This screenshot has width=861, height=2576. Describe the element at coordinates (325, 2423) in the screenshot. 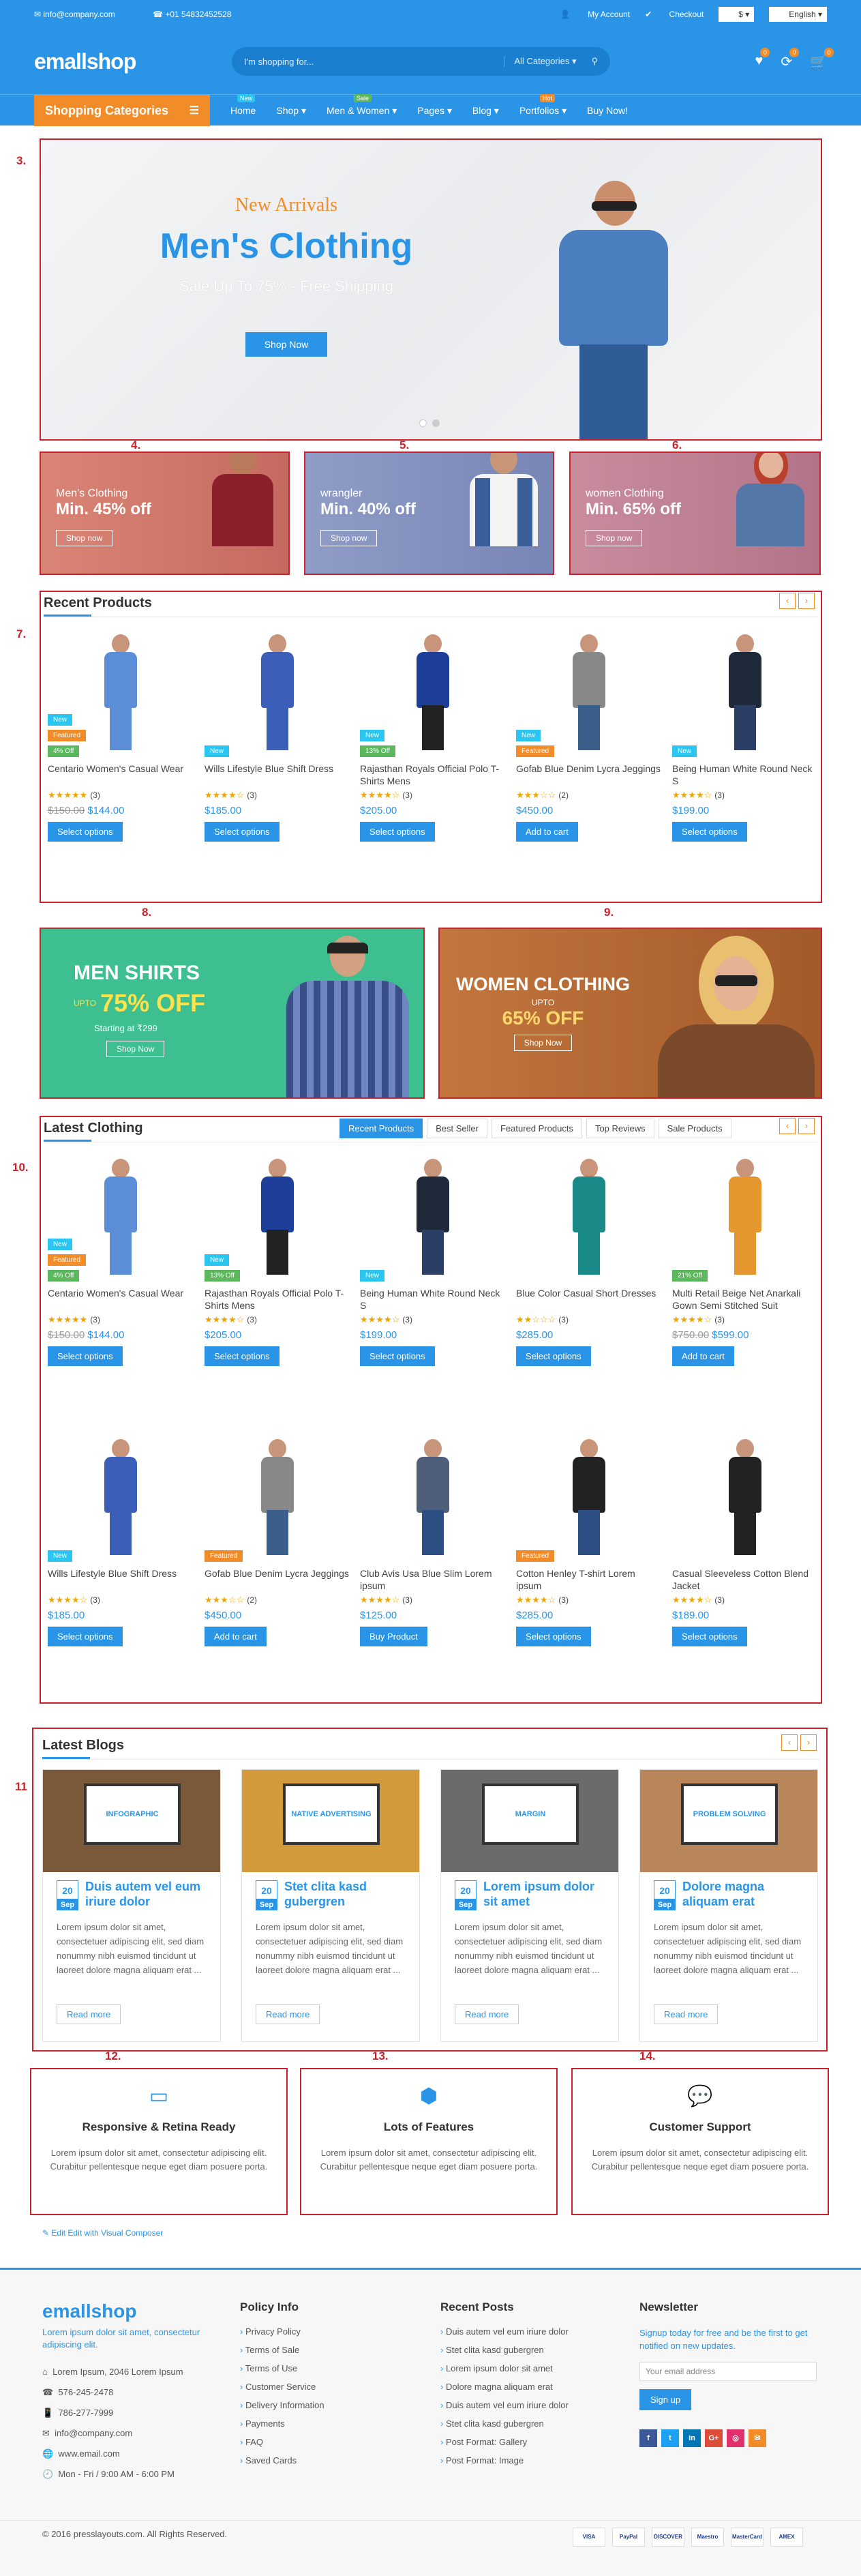

I see `policy-link: Payments` at that location.